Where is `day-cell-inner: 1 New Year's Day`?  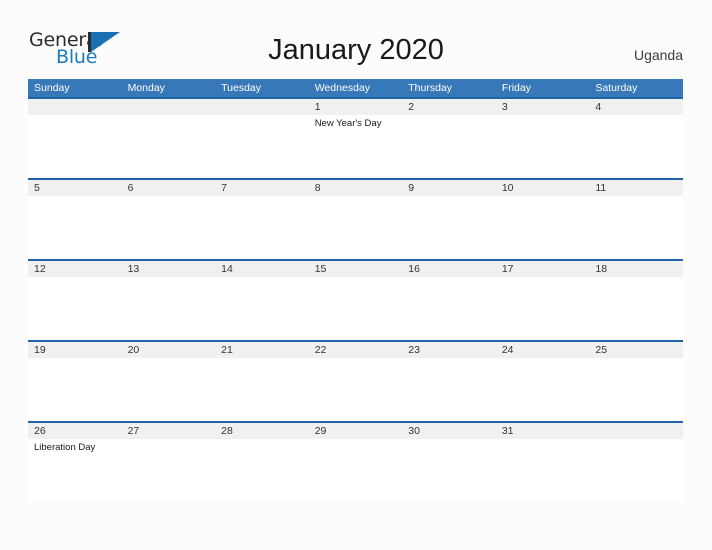
day-cell-inner: 1 New Year's Day is located at coordinates (355, 138).